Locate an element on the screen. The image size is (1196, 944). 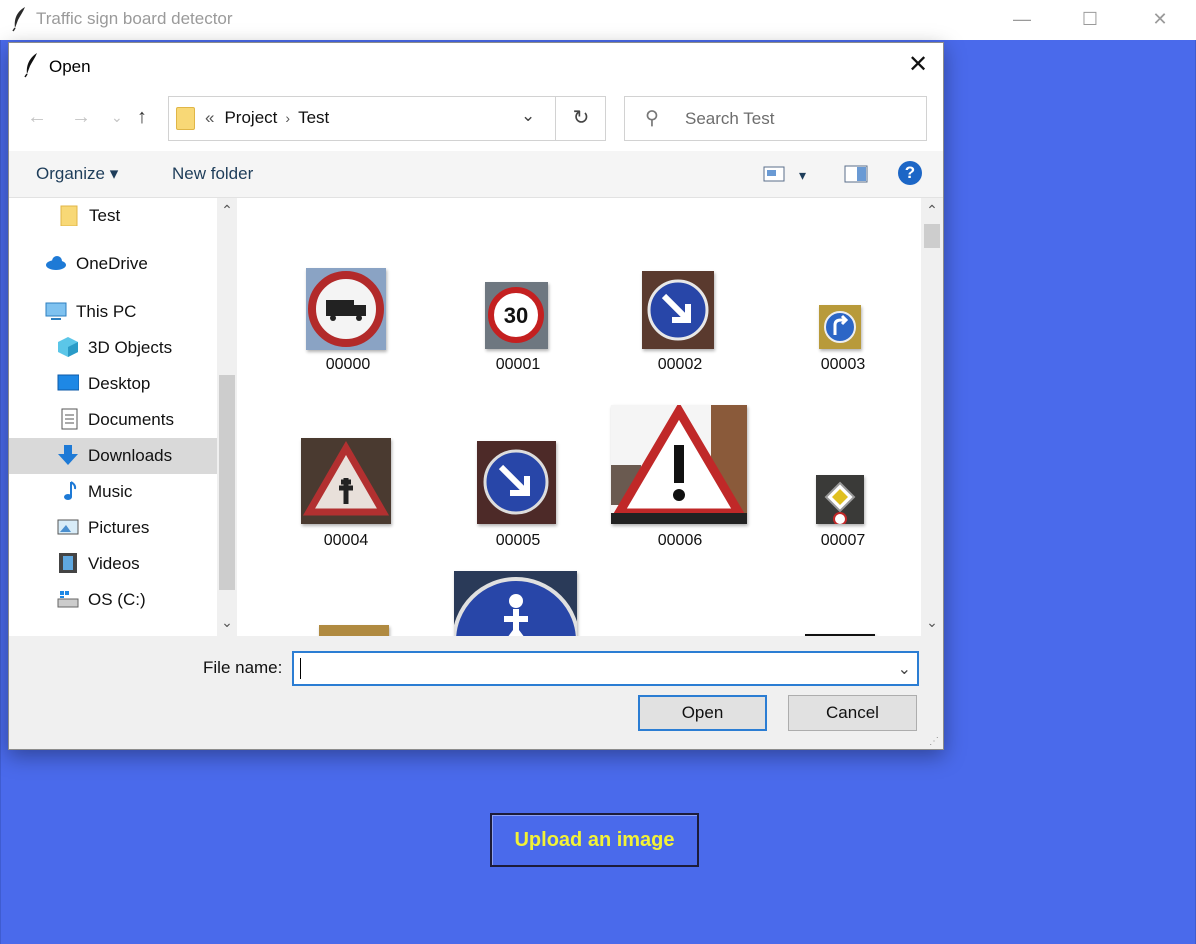
nav-item-label: Music is located at coordinates (110, 491).